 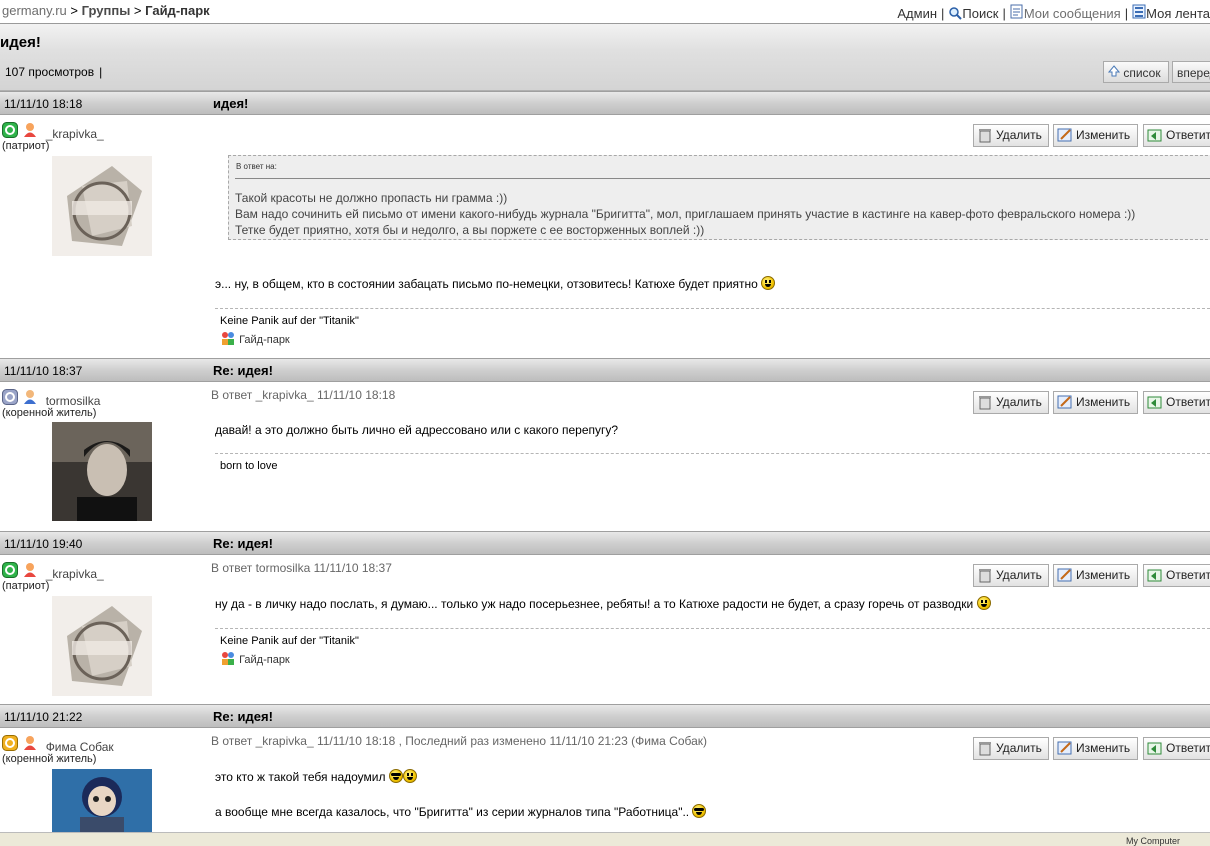 I want to click on username-link: tormosilka, so click(x=73, y=401).